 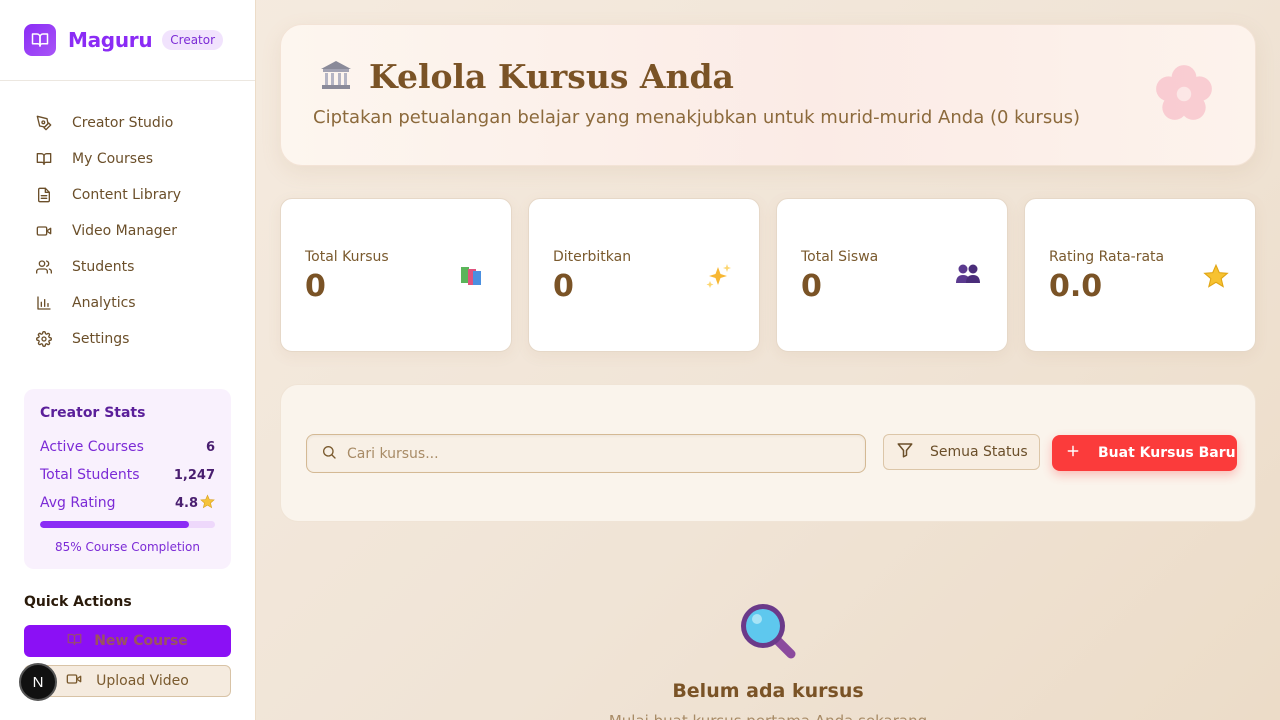 I want to click on sidebar-item-creator-studio: Creator Studio, so click(x=127, y=123).